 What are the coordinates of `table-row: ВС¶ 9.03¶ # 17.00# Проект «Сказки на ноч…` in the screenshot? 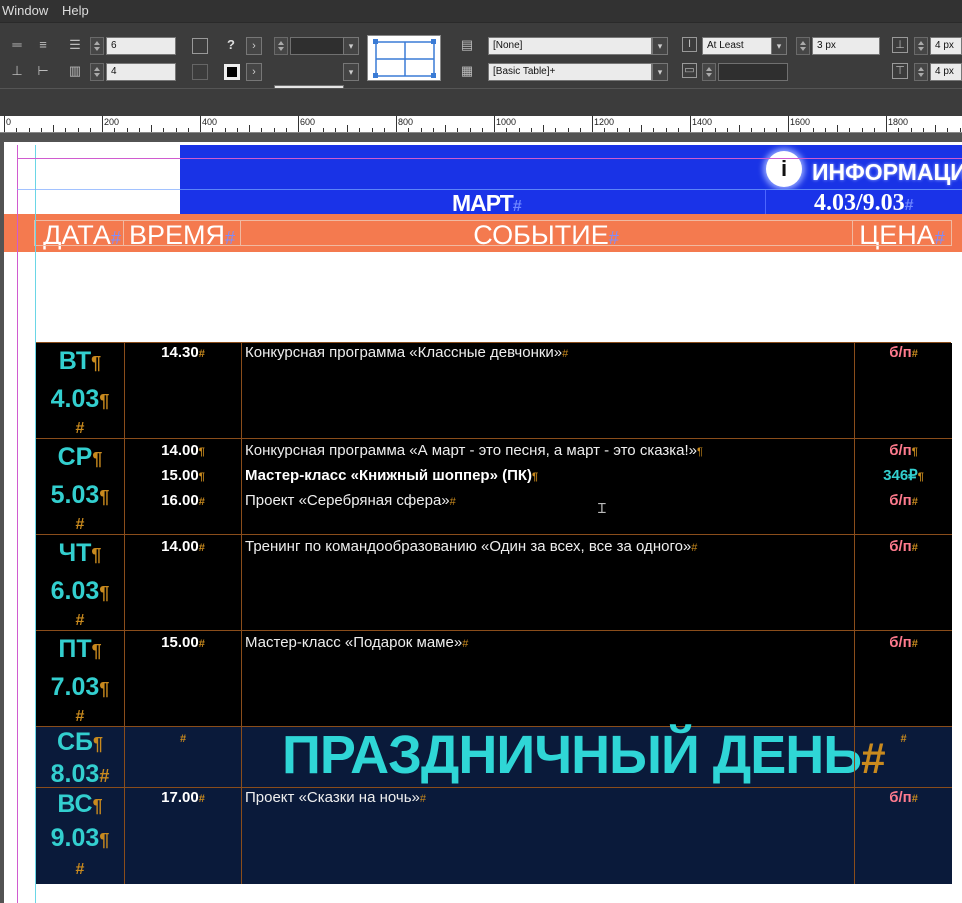 It's located at (494, 836).